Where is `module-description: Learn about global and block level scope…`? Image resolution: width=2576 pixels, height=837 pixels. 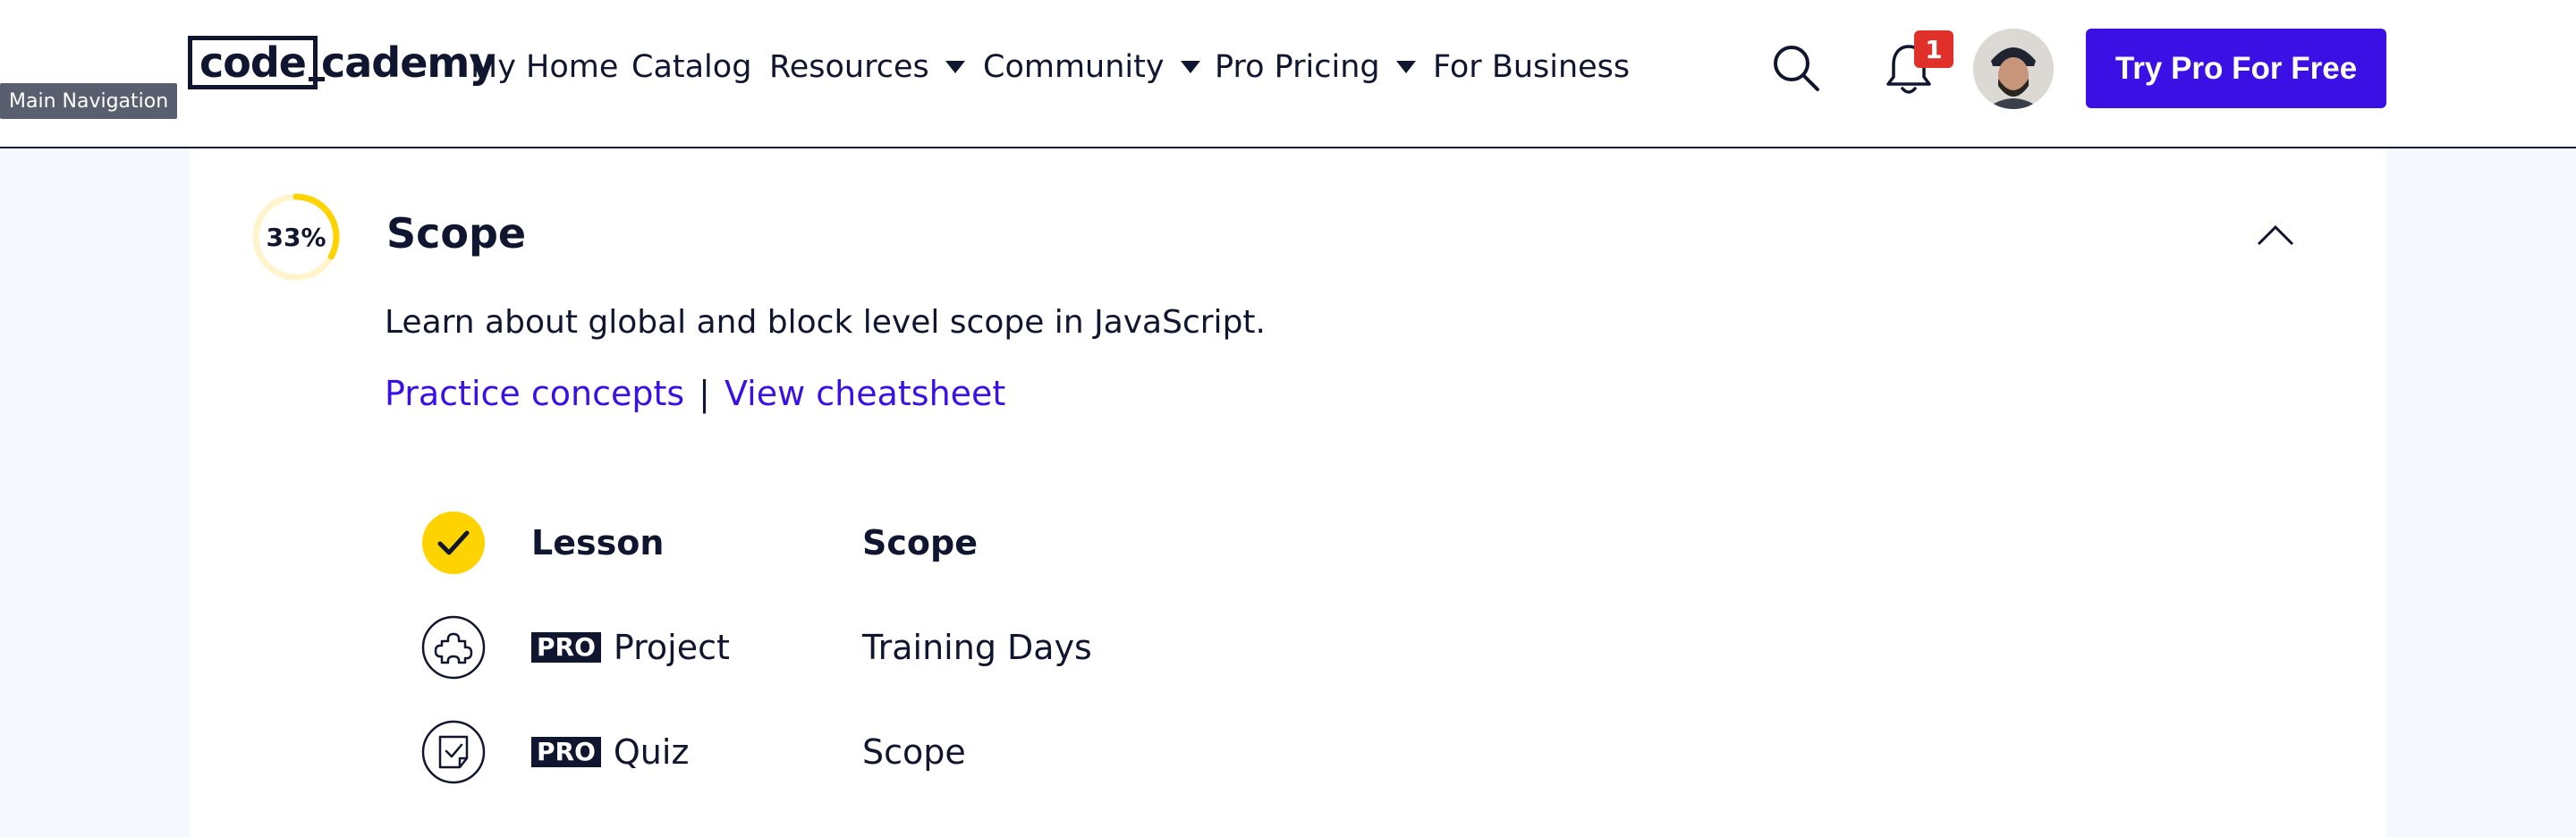
module-description: Learn about global and block level scope… is located at coordinates (825, 322).